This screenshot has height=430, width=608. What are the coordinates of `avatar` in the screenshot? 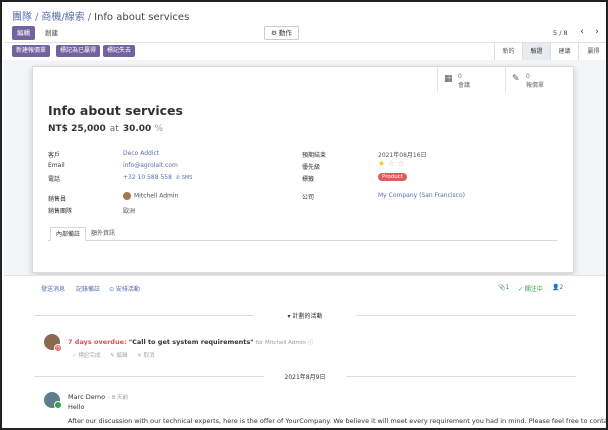 It's located at (127, 196).